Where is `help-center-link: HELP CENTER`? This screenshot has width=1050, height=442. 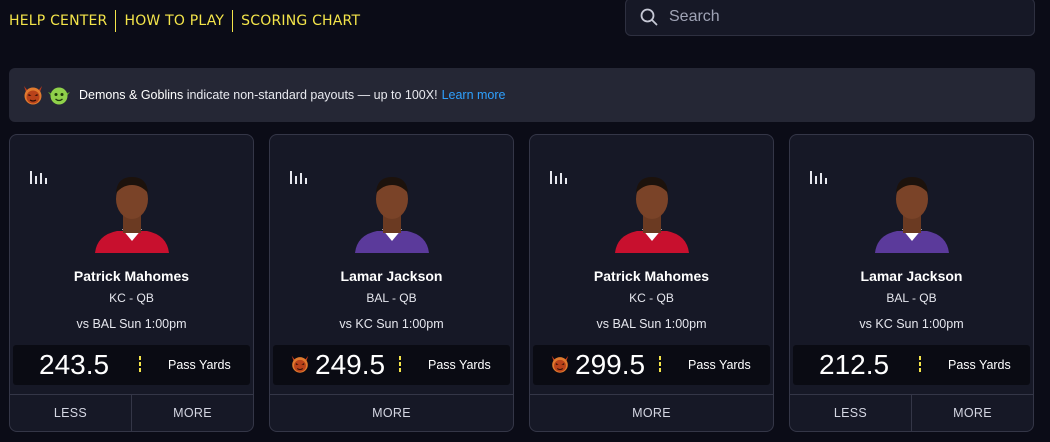
help-center-link: HELP CENTER is located at coordinates (57, 21).